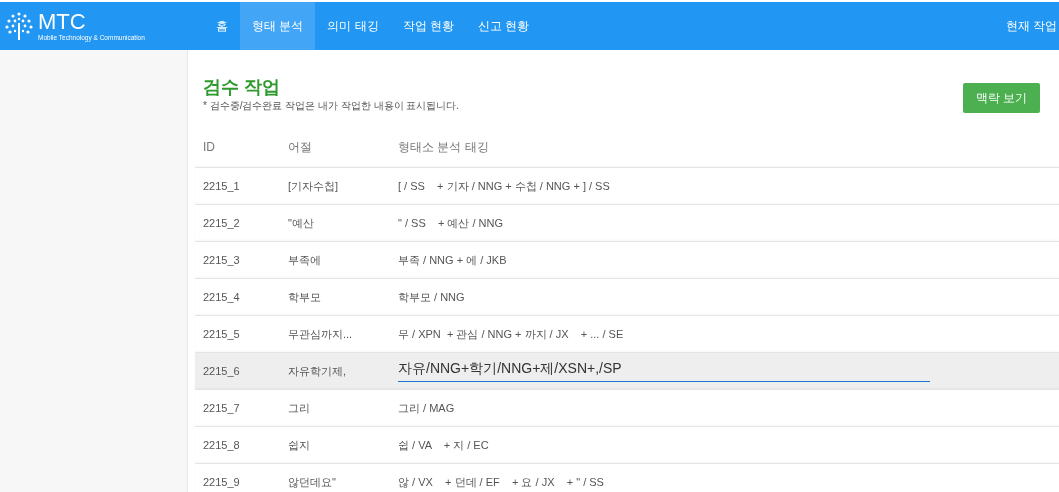  What do you see at coordinates (452, 259) in the screenshot?
I see `table-cell: 부족 / NNG + 에 / JKB` at bounding box center [452, 259].